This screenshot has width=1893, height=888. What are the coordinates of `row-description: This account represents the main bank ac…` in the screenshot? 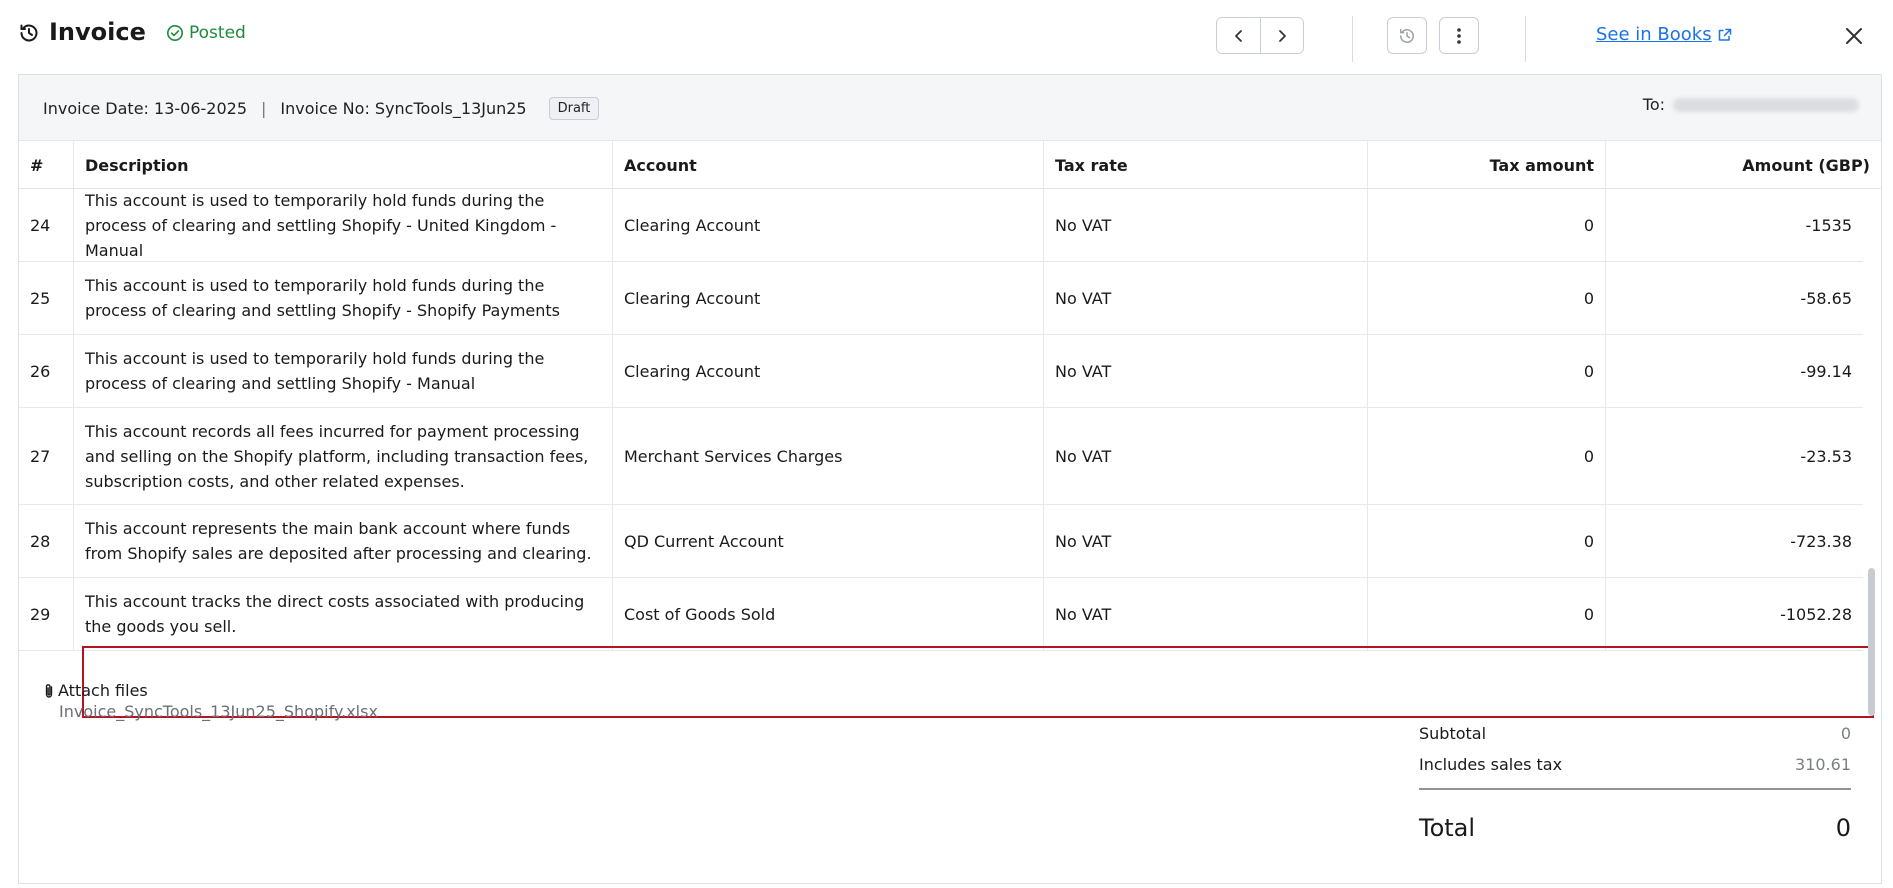 It's located at (343, 541).